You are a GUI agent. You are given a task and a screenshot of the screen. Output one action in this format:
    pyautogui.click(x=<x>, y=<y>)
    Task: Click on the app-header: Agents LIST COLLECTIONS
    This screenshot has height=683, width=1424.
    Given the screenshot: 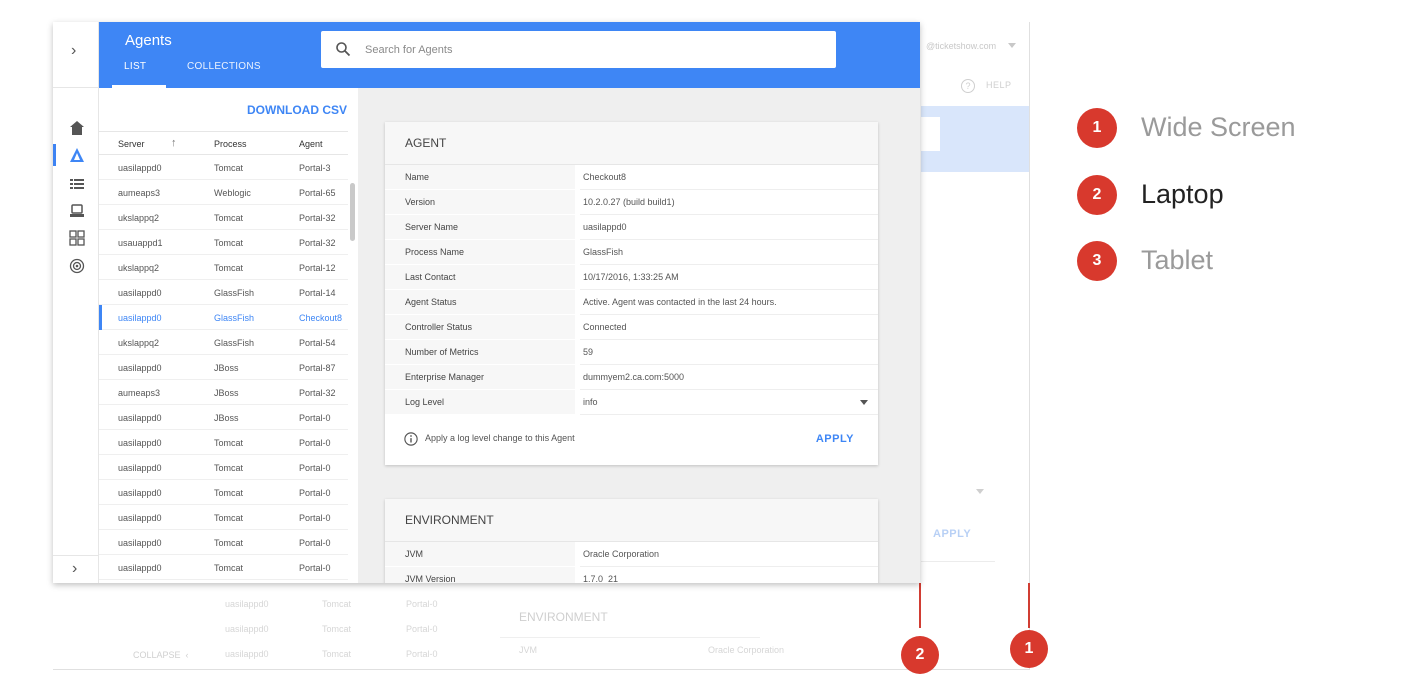 What is the action you would take?
    pyautogui.click(x=509, y=55)
    